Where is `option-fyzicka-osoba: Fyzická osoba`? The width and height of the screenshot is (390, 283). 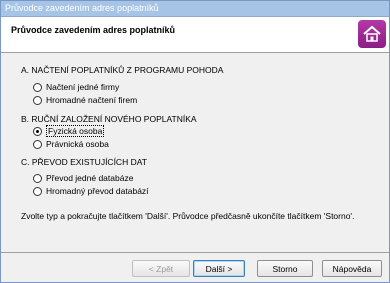
option-fyzicka-osoba: Fyzická osoba is located at coordinates (69, 131).